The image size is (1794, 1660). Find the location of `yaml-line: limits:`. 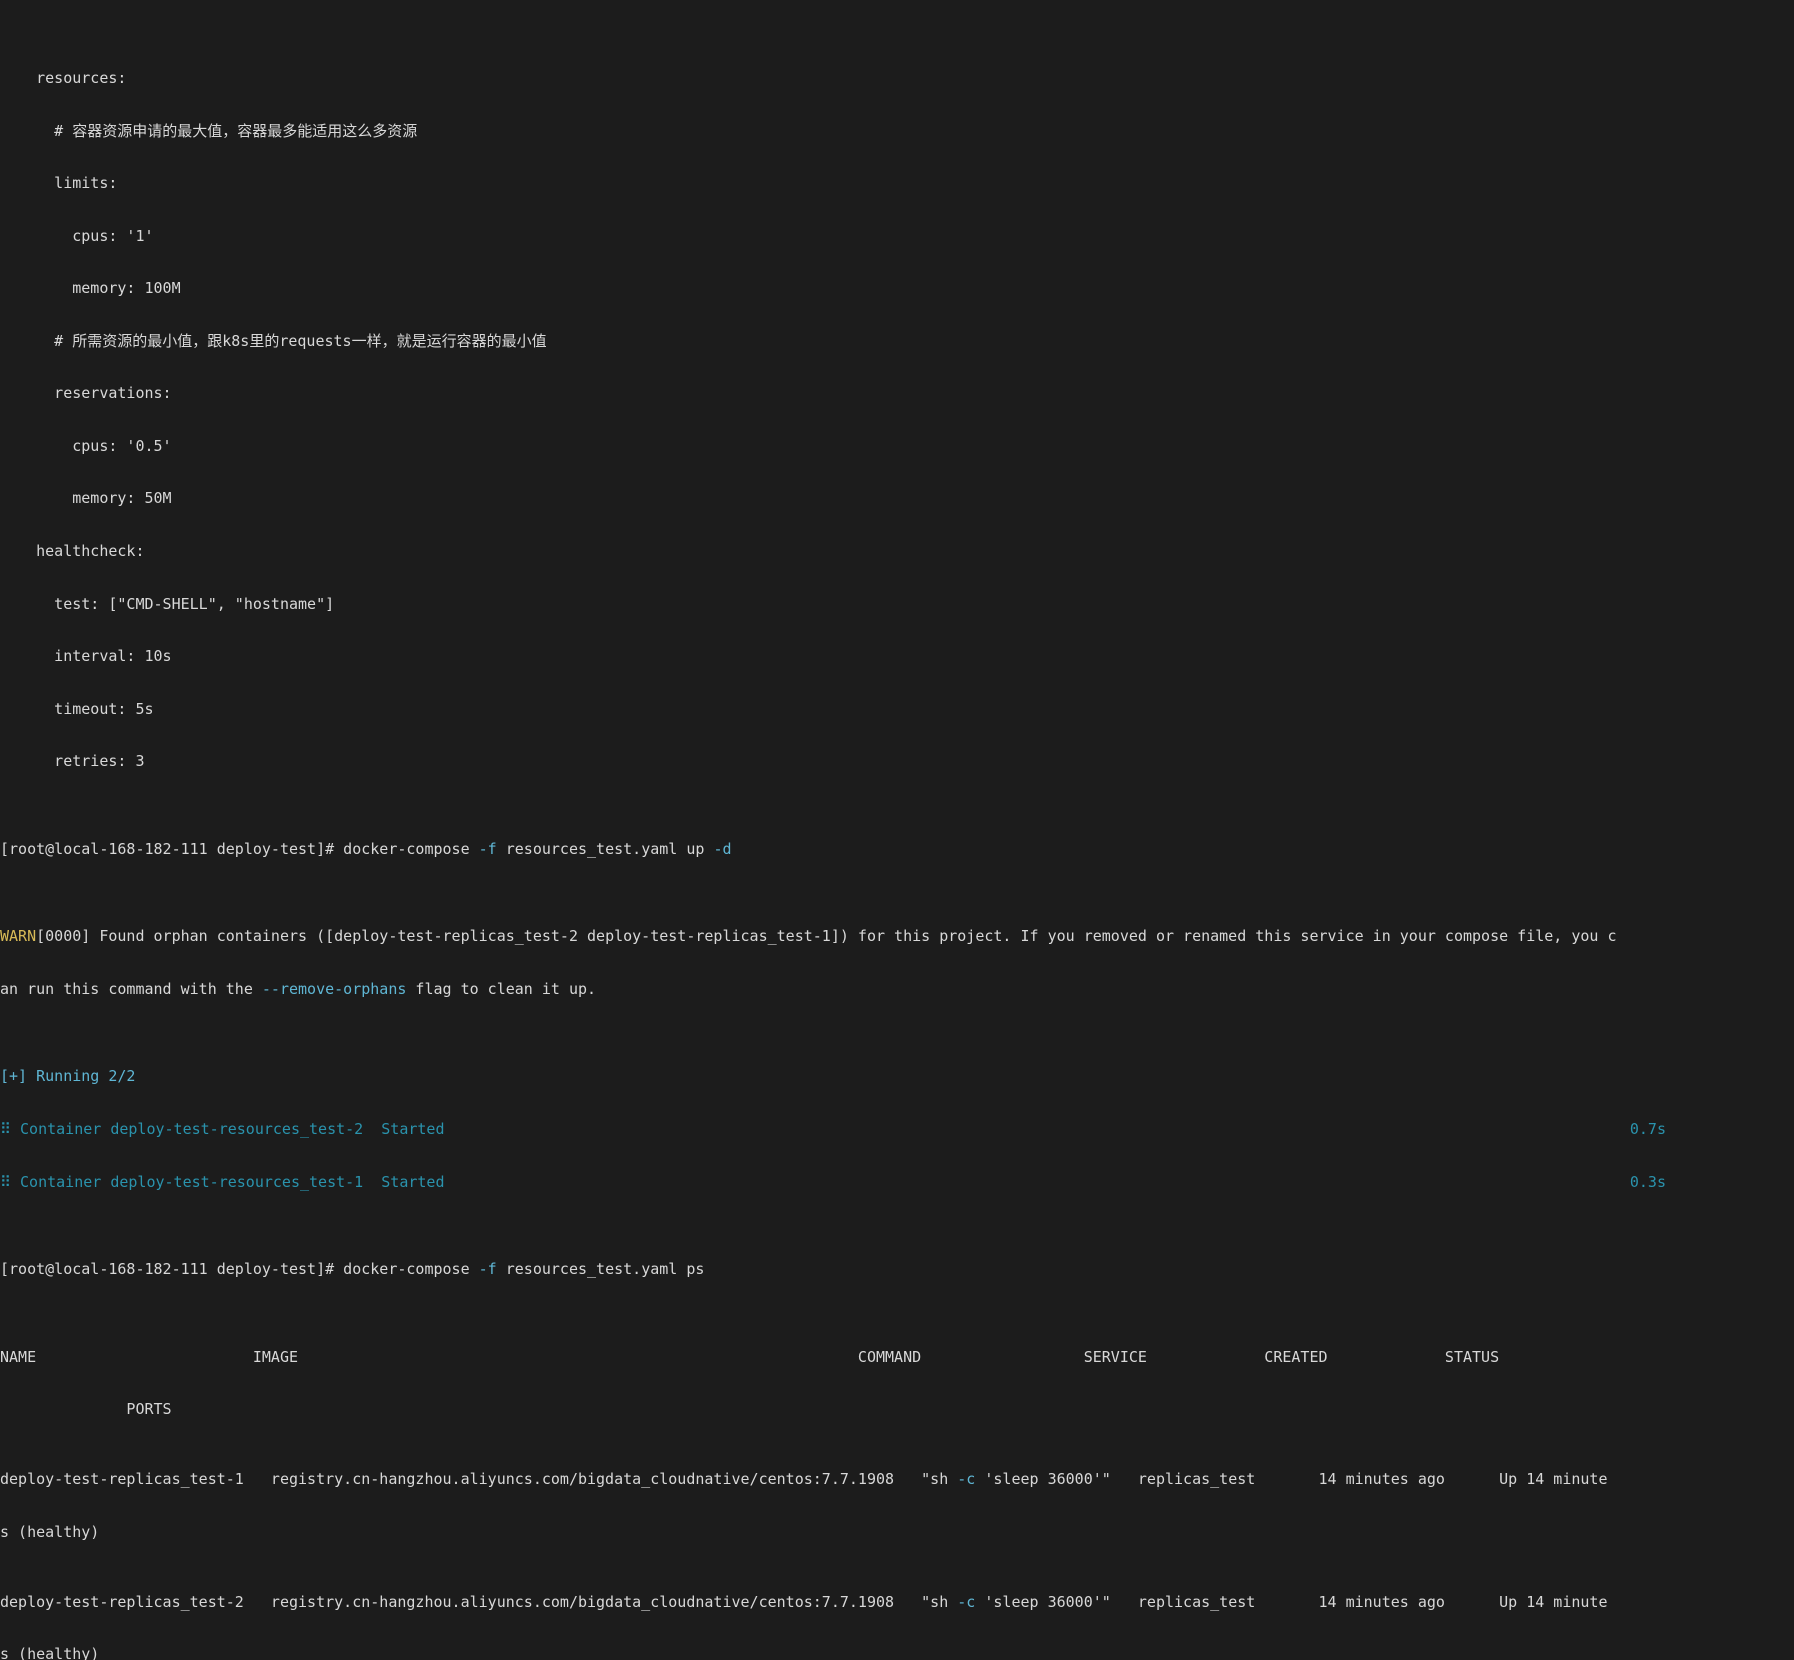

yaml-line: limits: is located at coordinates (897, 183).